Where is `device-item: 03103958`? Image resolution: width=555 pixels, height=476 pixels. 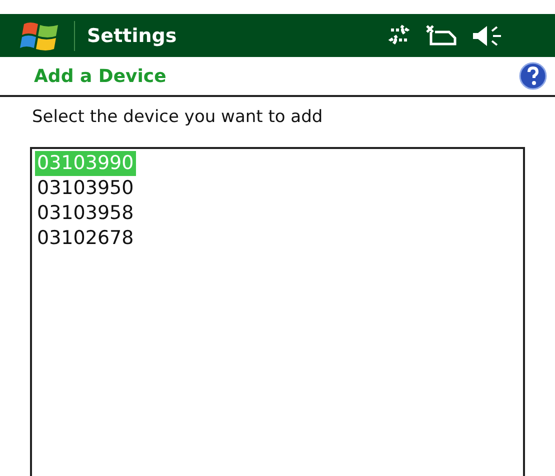 device-item: 03103958 is located at coordinates (85, 213).